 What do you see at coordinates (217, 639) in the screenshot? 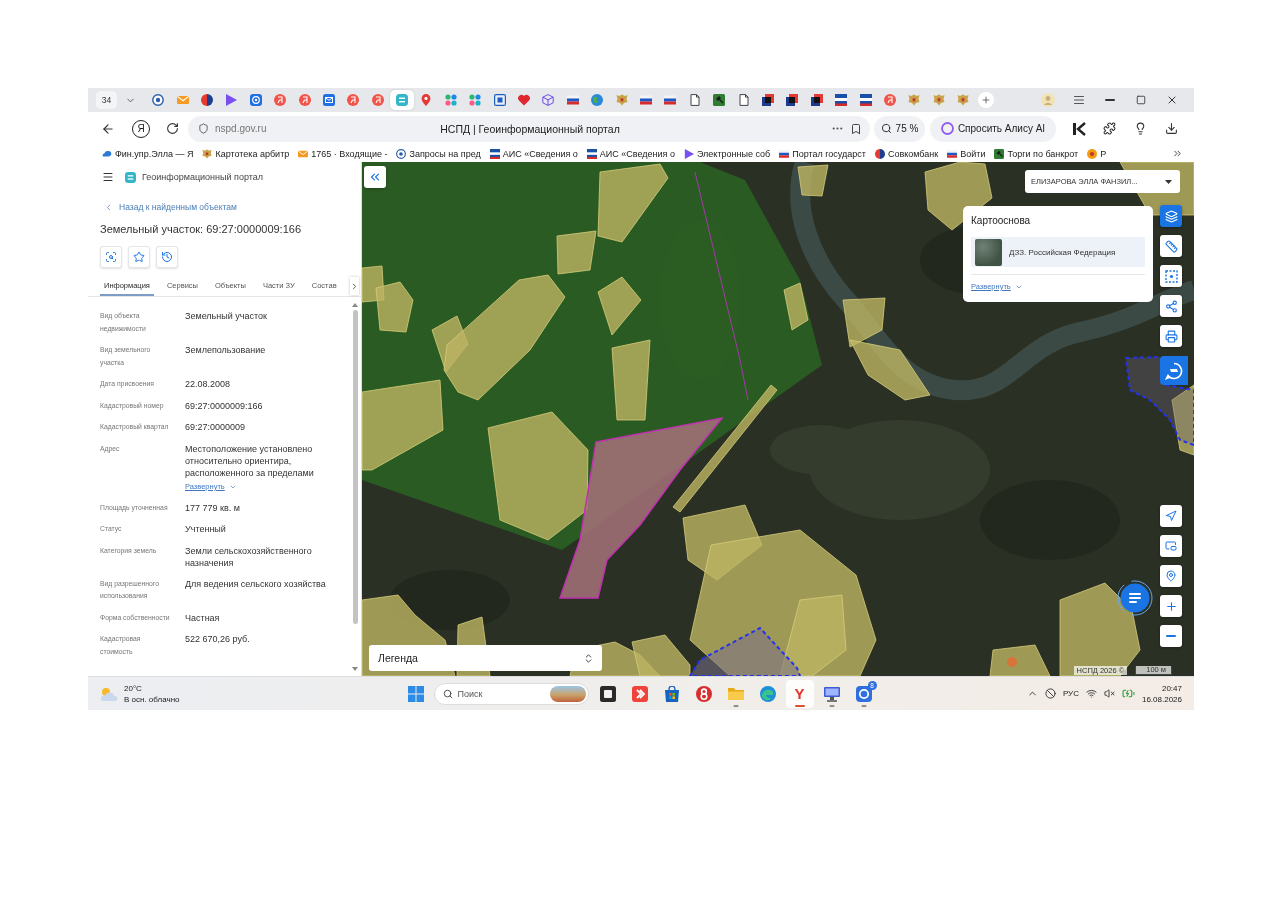
I see `property-value: 522 670,26 руб.` at bounding box center [217, 639].